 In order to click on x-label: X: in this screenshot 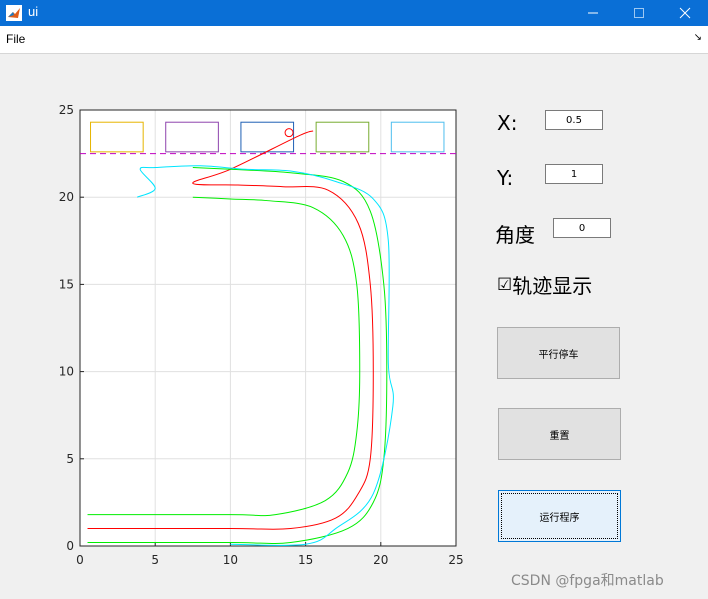, I will do `click(507, 123)`.